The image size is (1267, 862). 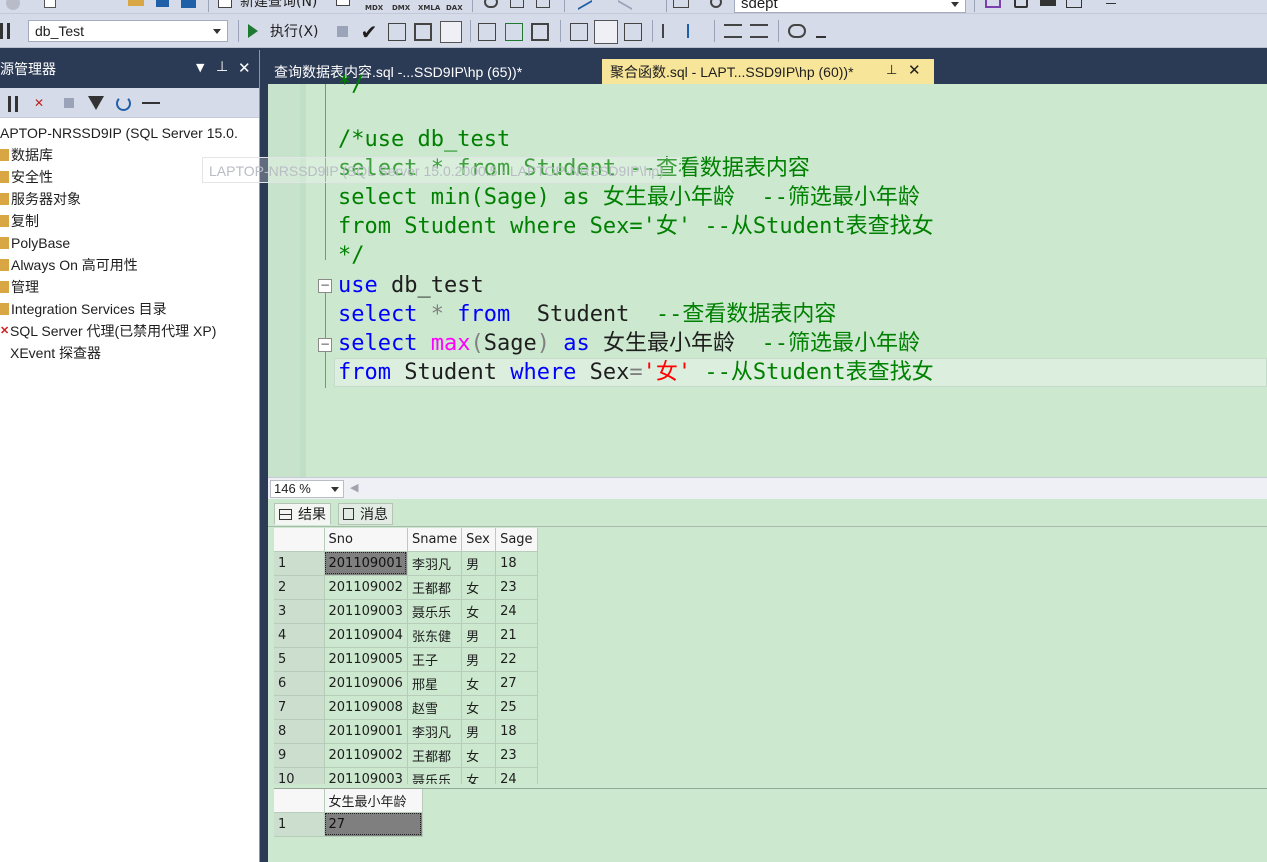 I want to click on results-to-grid-icon, so click(x=606, y=32).